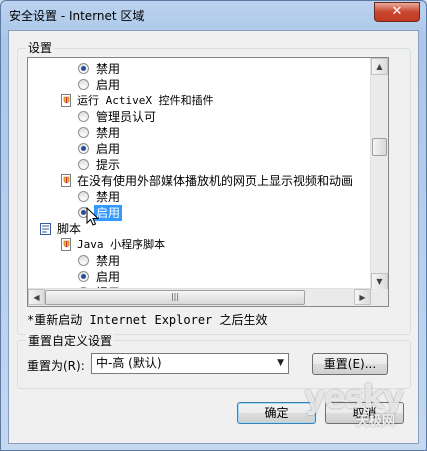 This screenshot has width=427, height=451. What do you see at coordinates (77, 16) in the screenshot?
I see `window-title: 安全设置 - Internet 区域` at bounding box center [77, 16].